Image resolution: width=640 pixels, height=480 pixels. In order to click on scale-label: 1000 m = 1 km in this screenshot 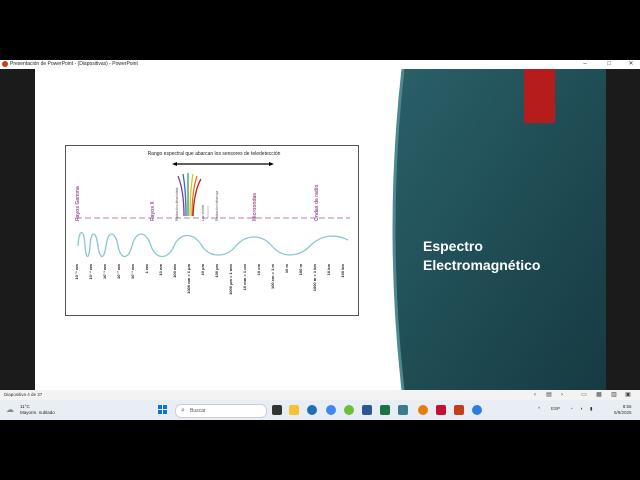, I will do `click(314, 278)`.